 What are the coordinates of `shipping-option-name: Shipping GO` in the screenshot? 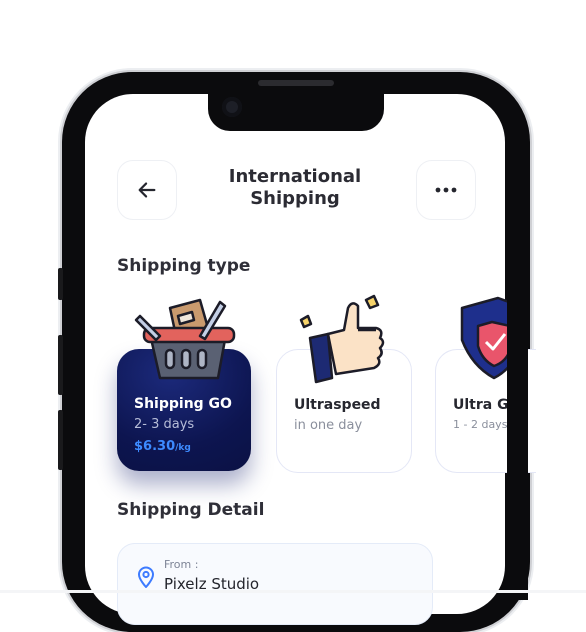 It's located at (183, 404).